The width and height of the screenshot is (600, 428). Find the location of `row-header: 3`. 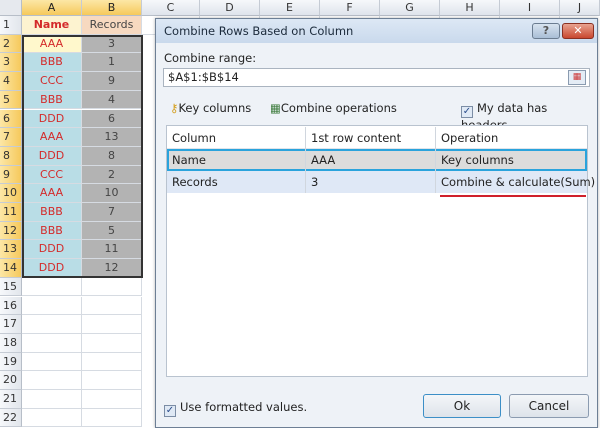

row-header: 3 is located at coordinates (11, 63).